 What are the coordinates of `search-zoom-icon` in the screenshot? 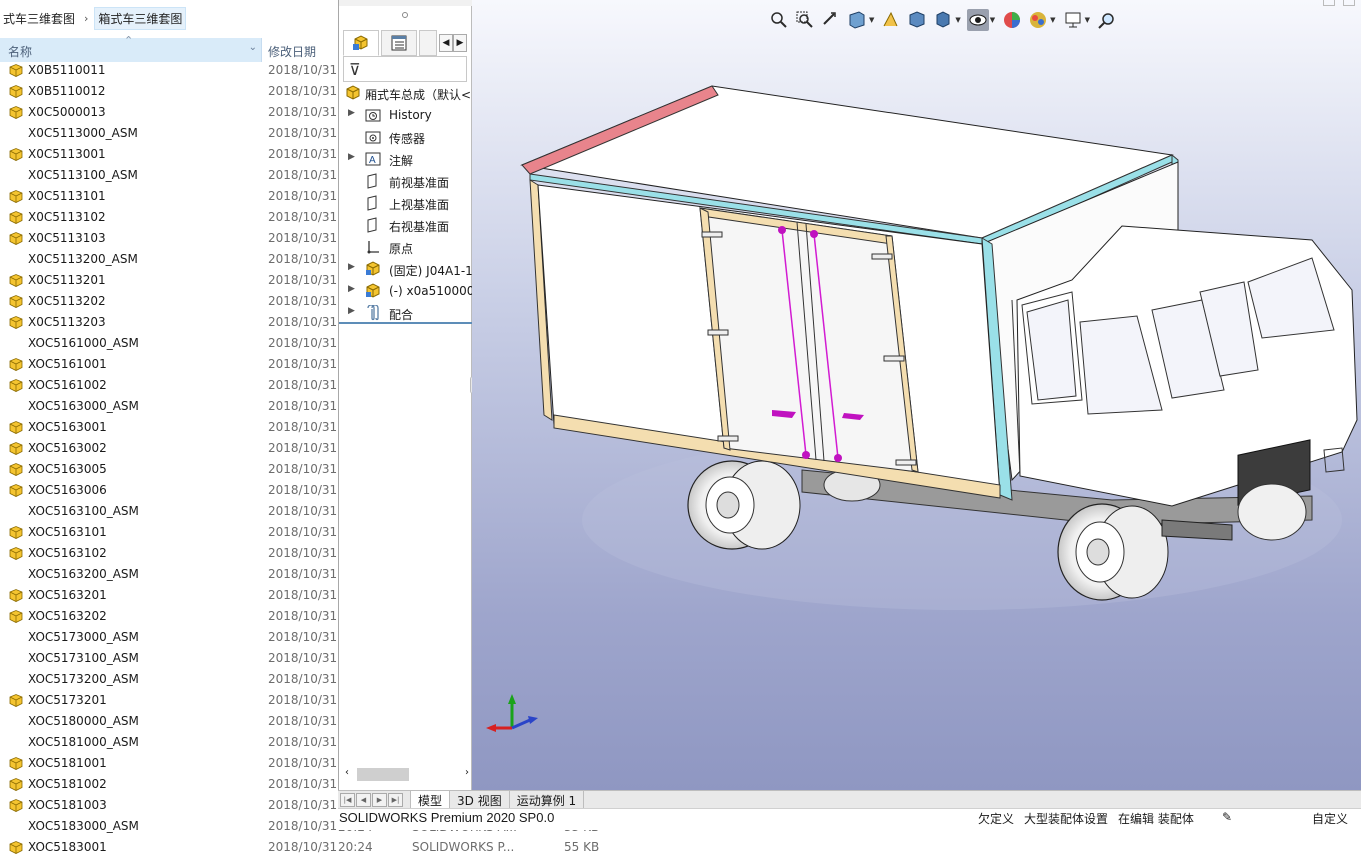 It's located at (1107, 20).